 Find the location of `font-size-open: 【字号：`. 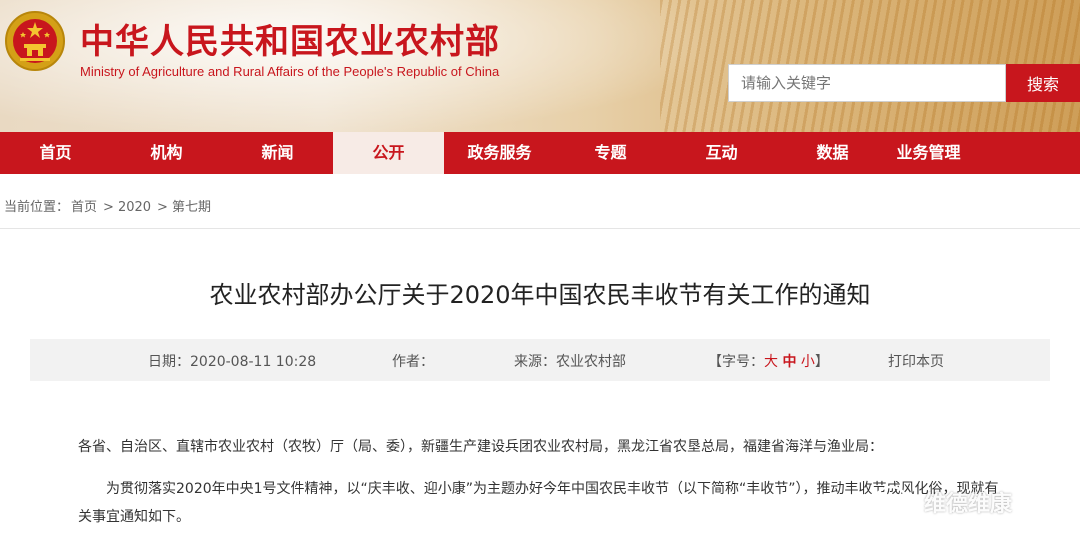

font-size-open: 【字号： is located at coordinates (736, 362).